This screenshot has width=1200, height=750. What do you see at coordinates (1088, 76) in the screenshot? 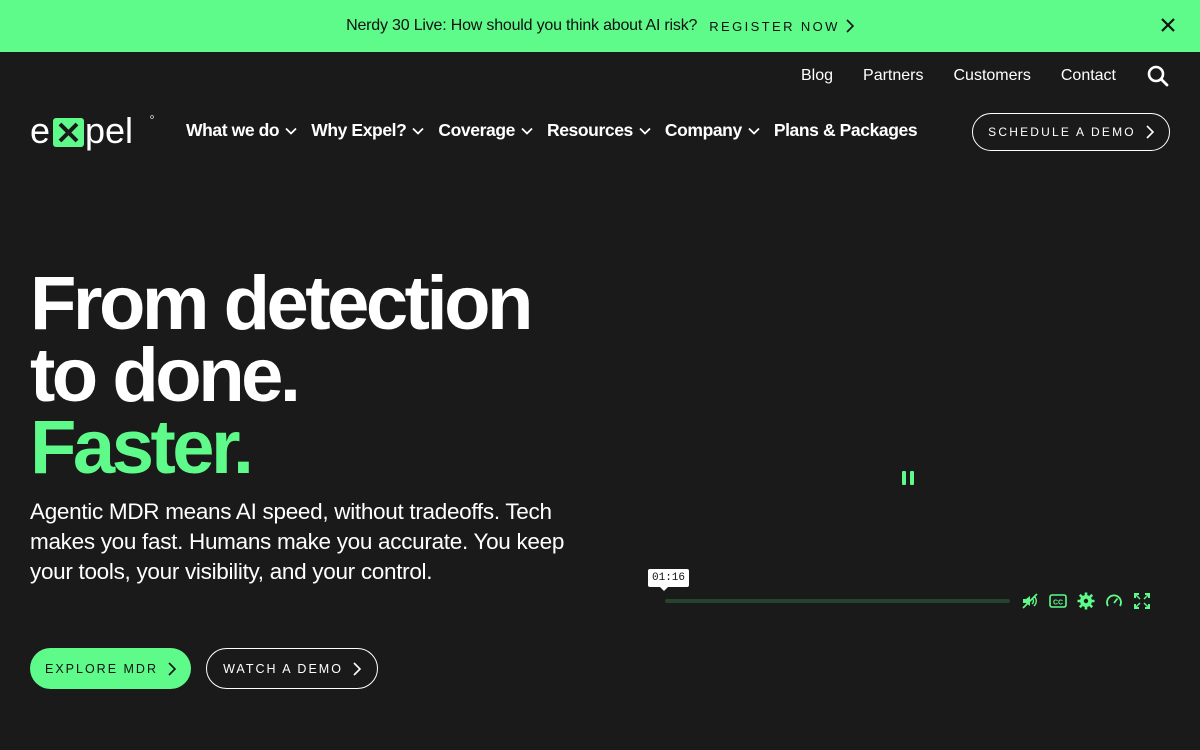
I see `nav-link-contact: Contact` at bounding box center [1088, 76].